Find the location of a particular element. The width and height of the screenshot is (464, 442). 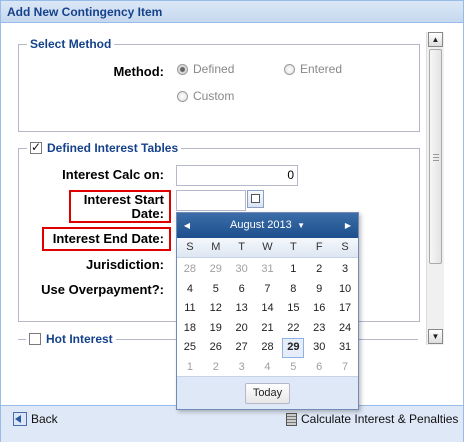

day-cell: 17 is located at coordinates (345, 309).